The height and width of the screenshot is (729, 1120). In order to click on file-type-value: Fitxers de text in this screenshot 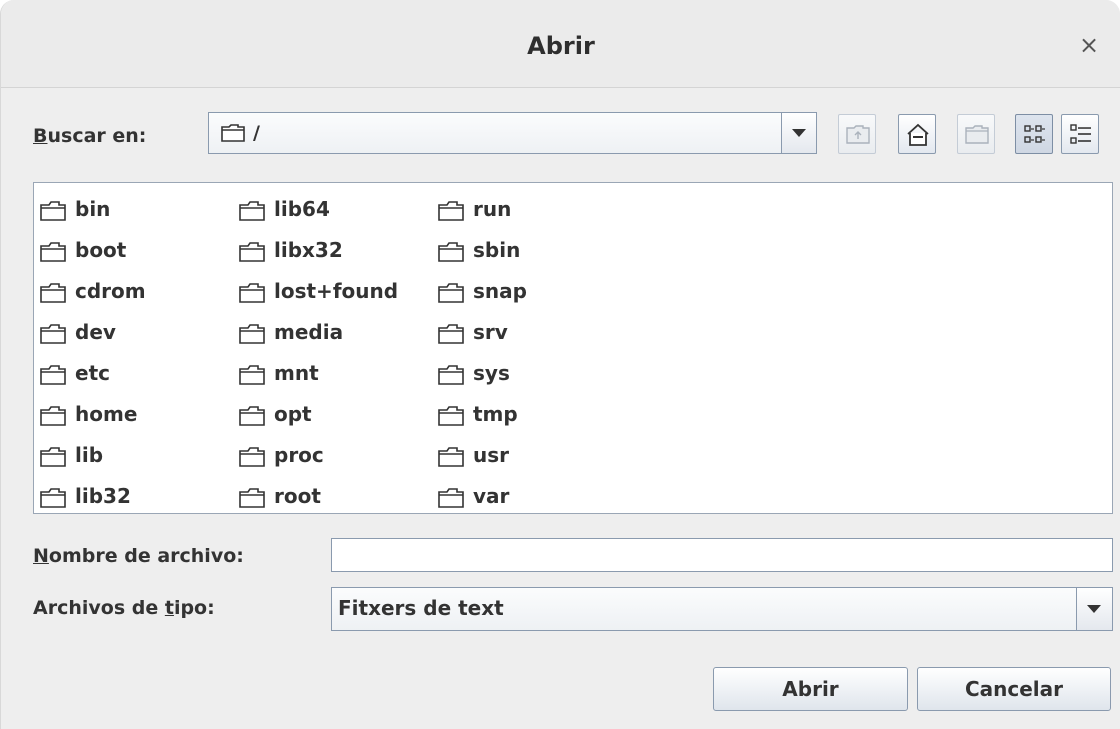, I will do `click(421, 608)`.